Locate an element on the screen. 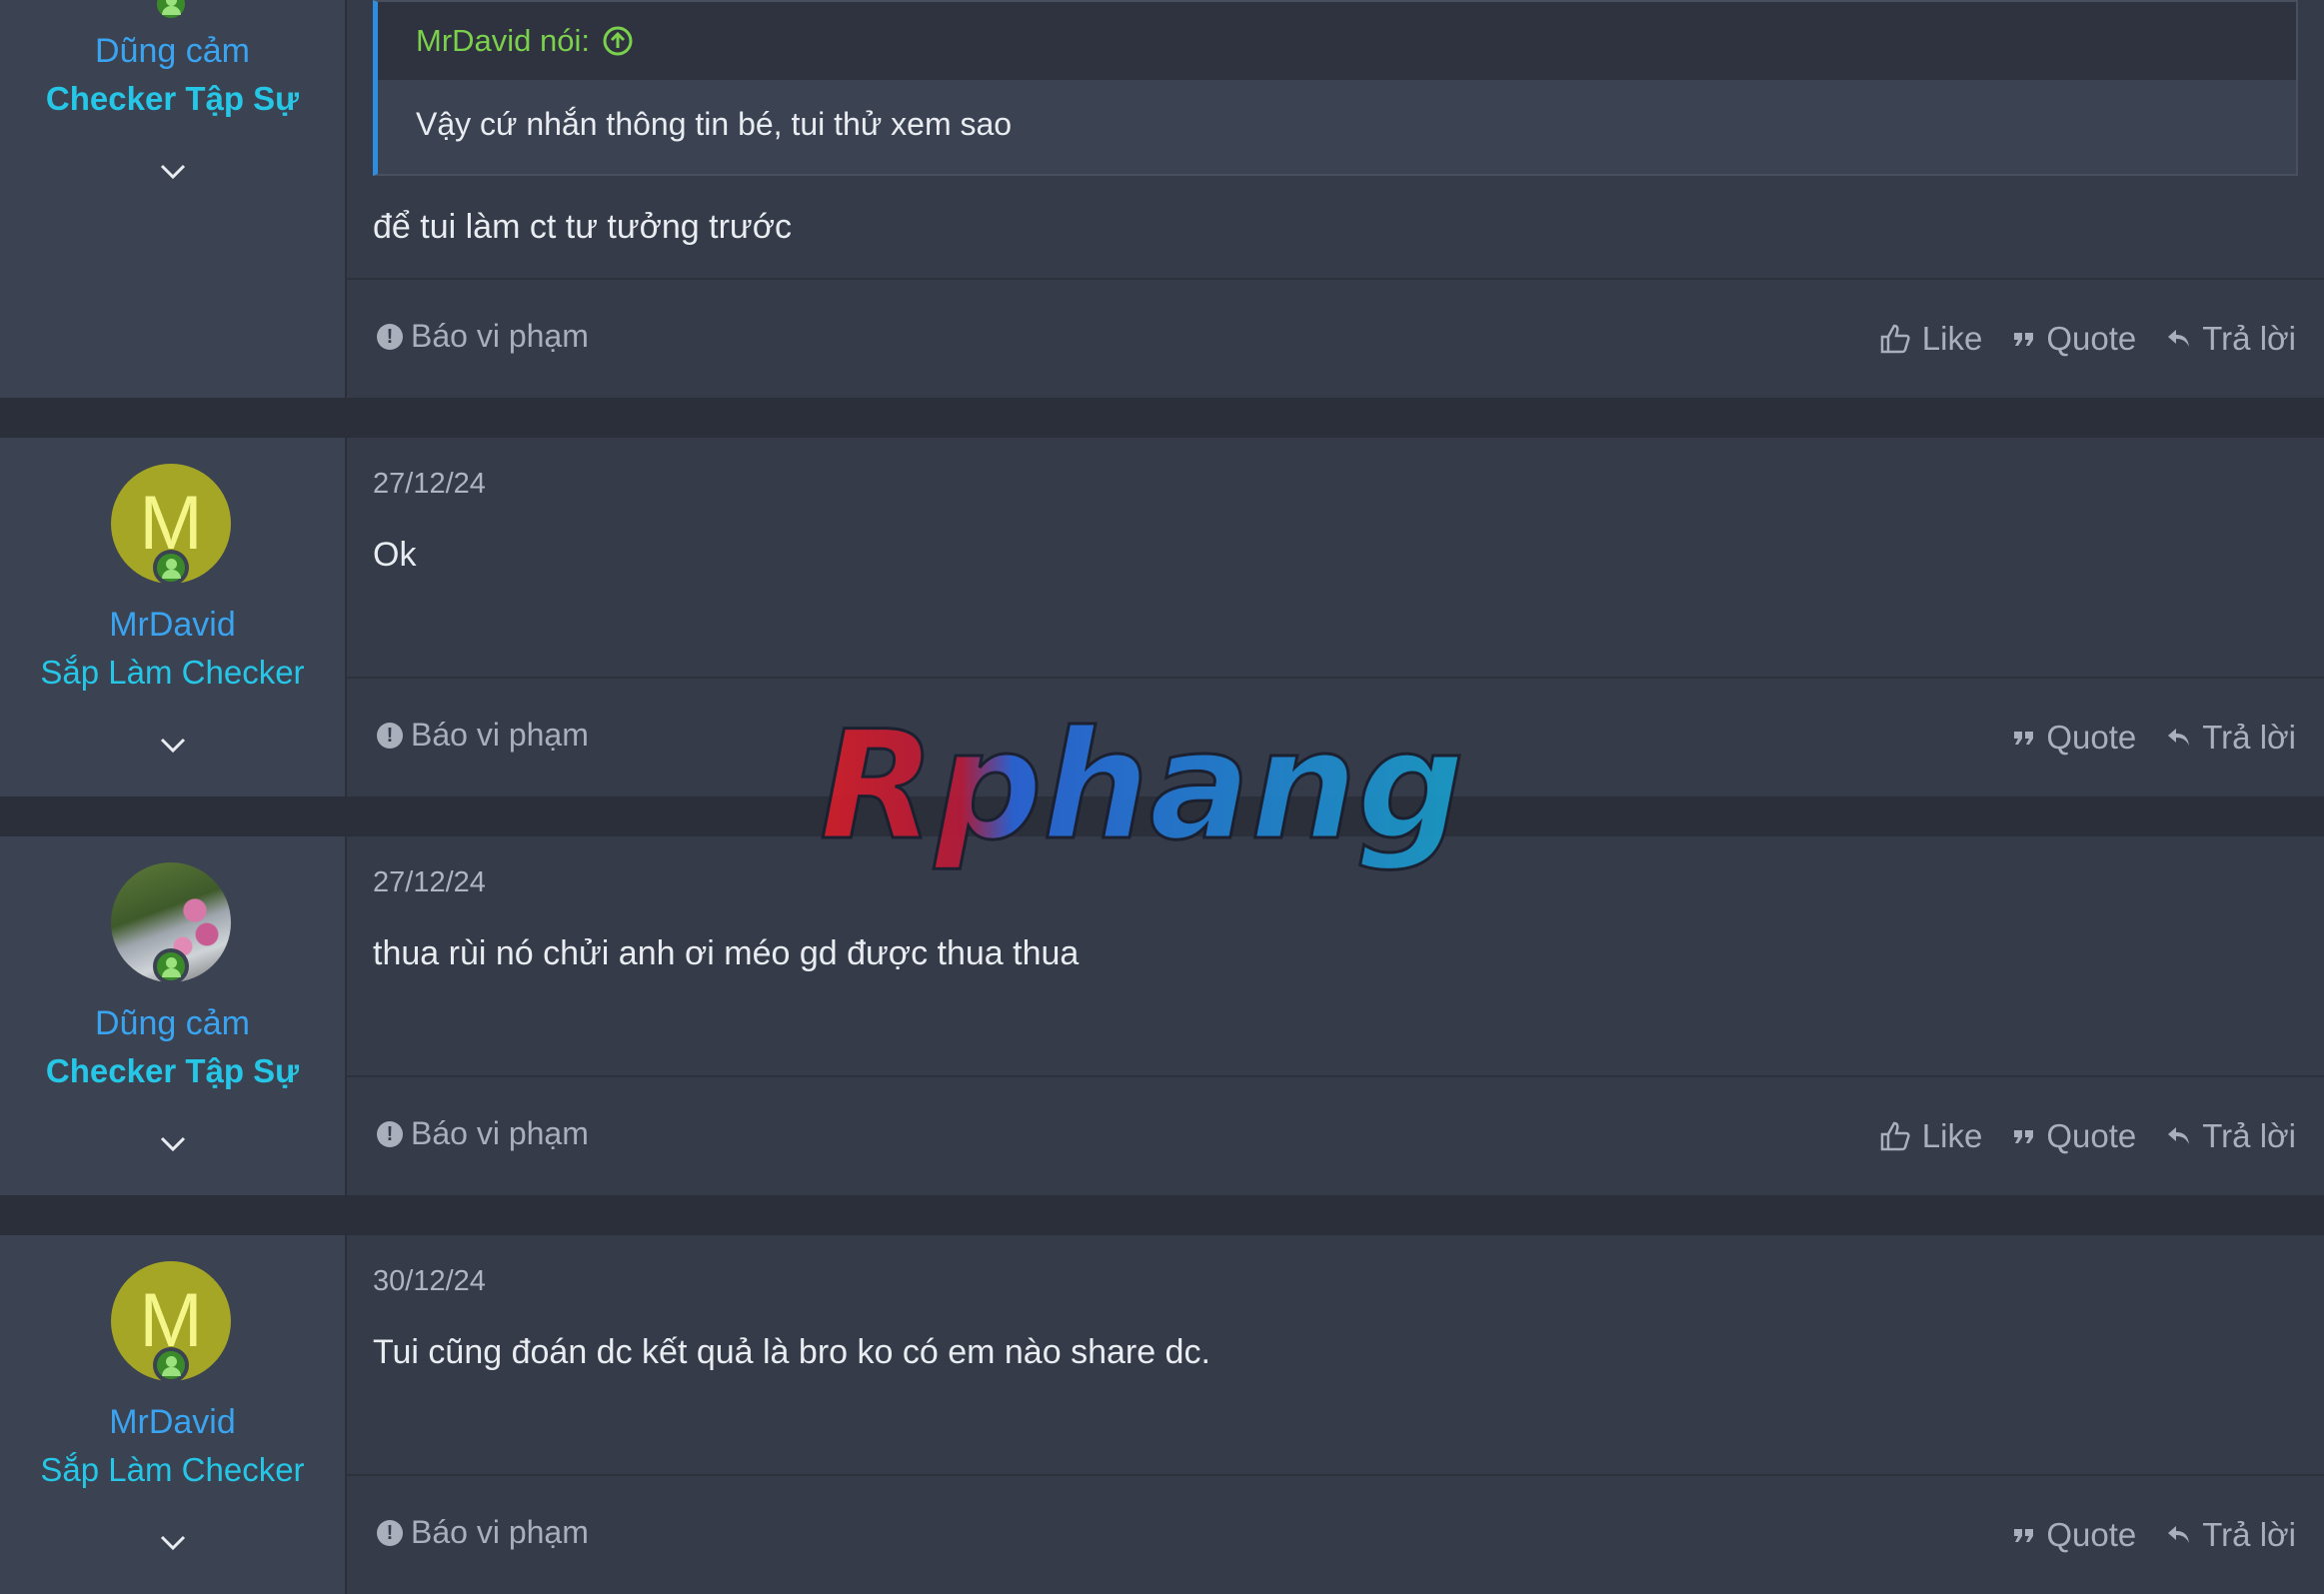 The height and width of the screenshot is (1594, 2324). post-body: Ok is located at coordinates (395, 555).